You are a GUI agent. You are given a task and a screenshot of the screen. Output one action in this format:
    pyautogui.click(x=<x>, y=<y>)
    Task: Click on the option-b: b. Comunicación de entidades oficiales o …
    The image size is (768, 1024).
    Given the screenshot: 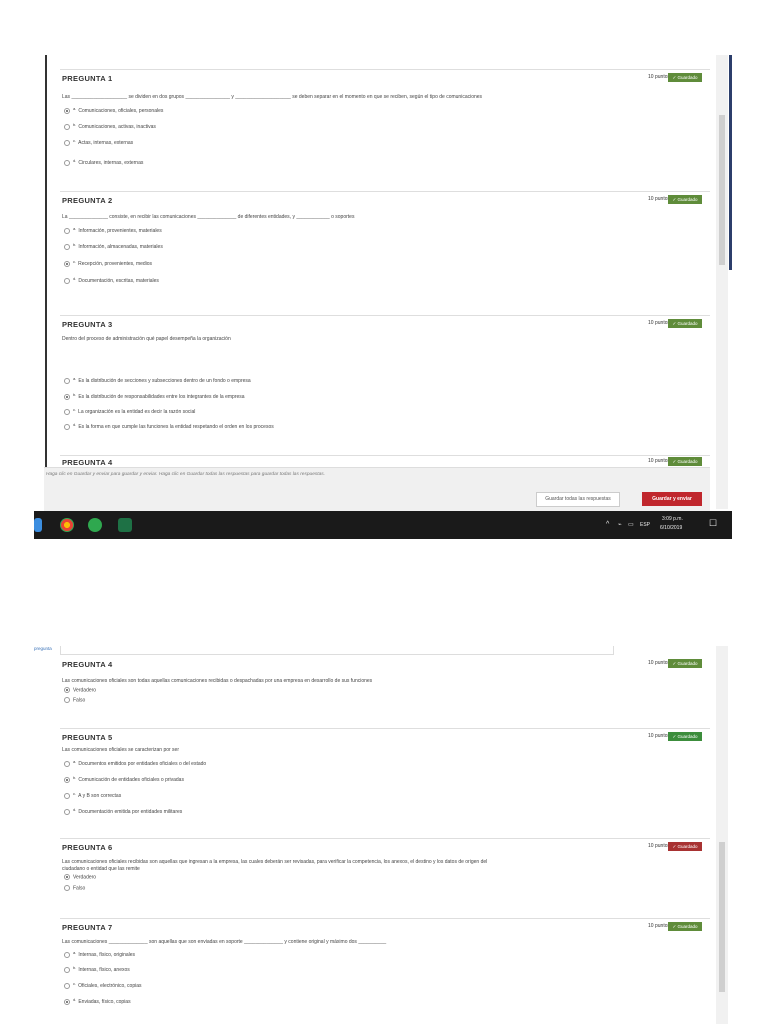 What is the action you would take?
    pyautogui.click(x=124, y=779)
    